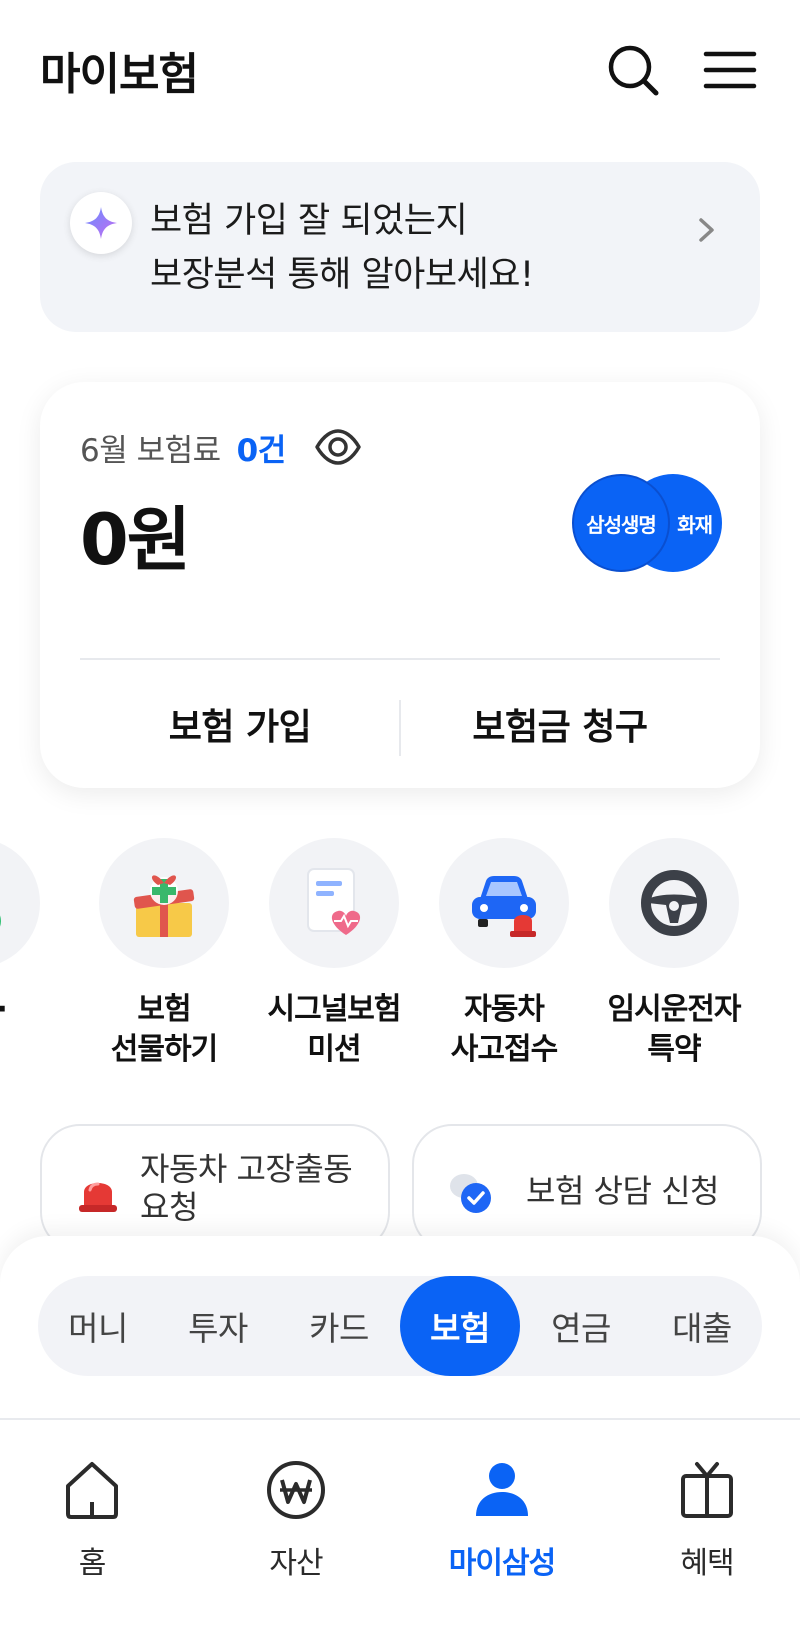 The width and height of the screenshot is (800, 1628). Describe the element at coordinates (674, 1029) in the screenshot. I see `quick-menu-label: 임시운전자 특약` at that location.